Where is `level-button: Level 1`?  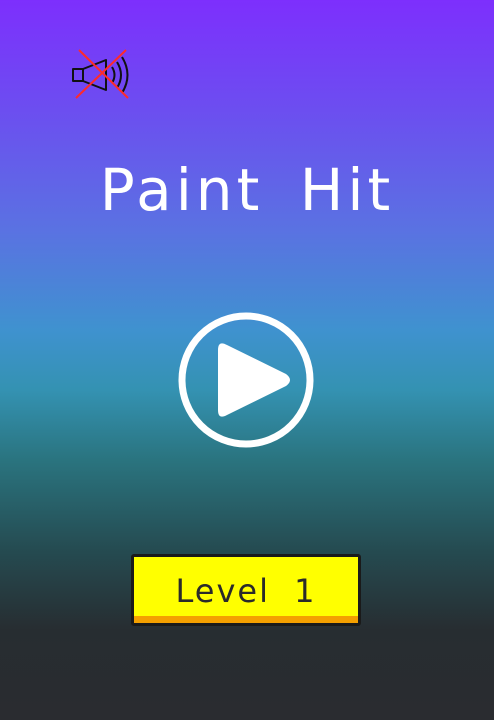 level-button: Level 1 is located at coordinates (246, 590).